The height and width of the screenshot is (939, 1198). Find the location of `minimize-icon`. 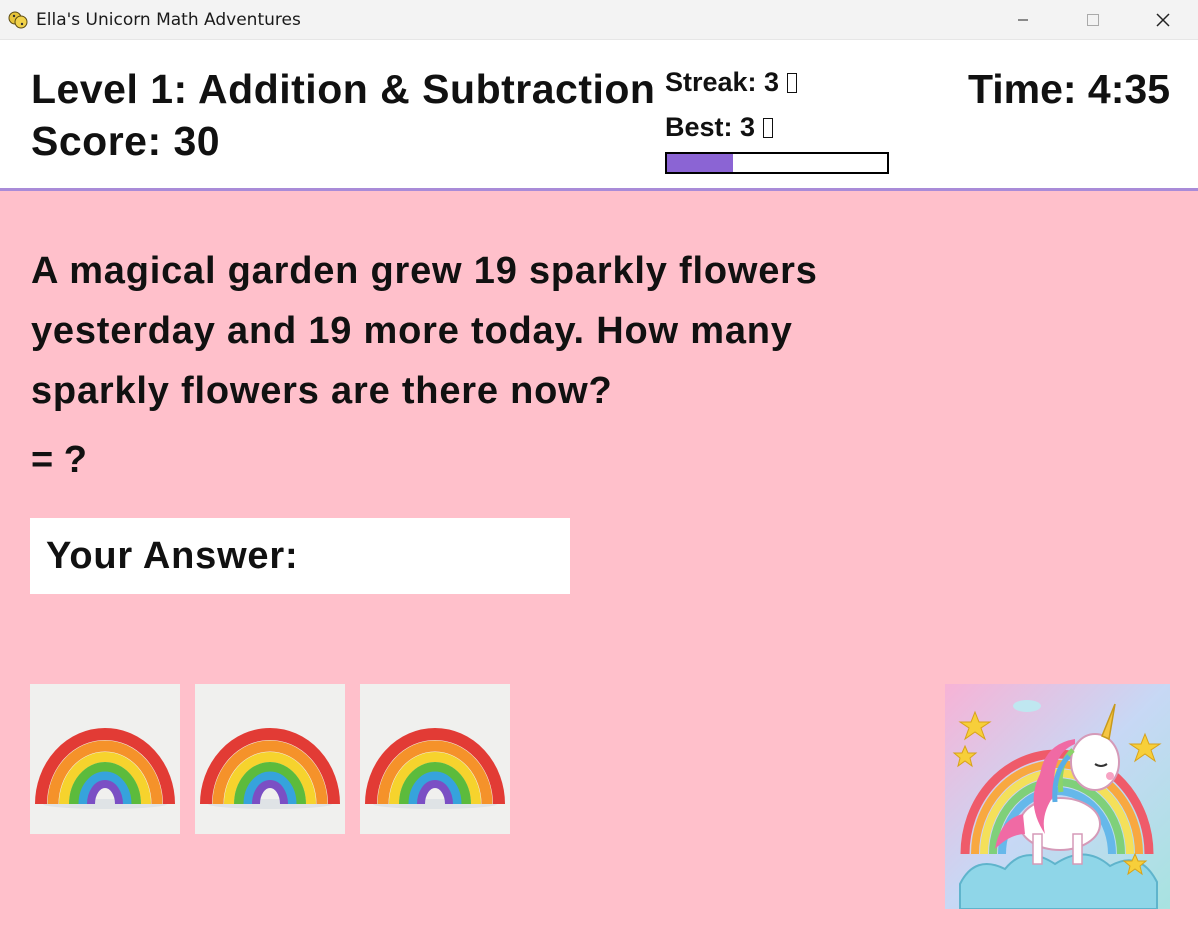

minimize-icon is located at coordinates (1023, 19).